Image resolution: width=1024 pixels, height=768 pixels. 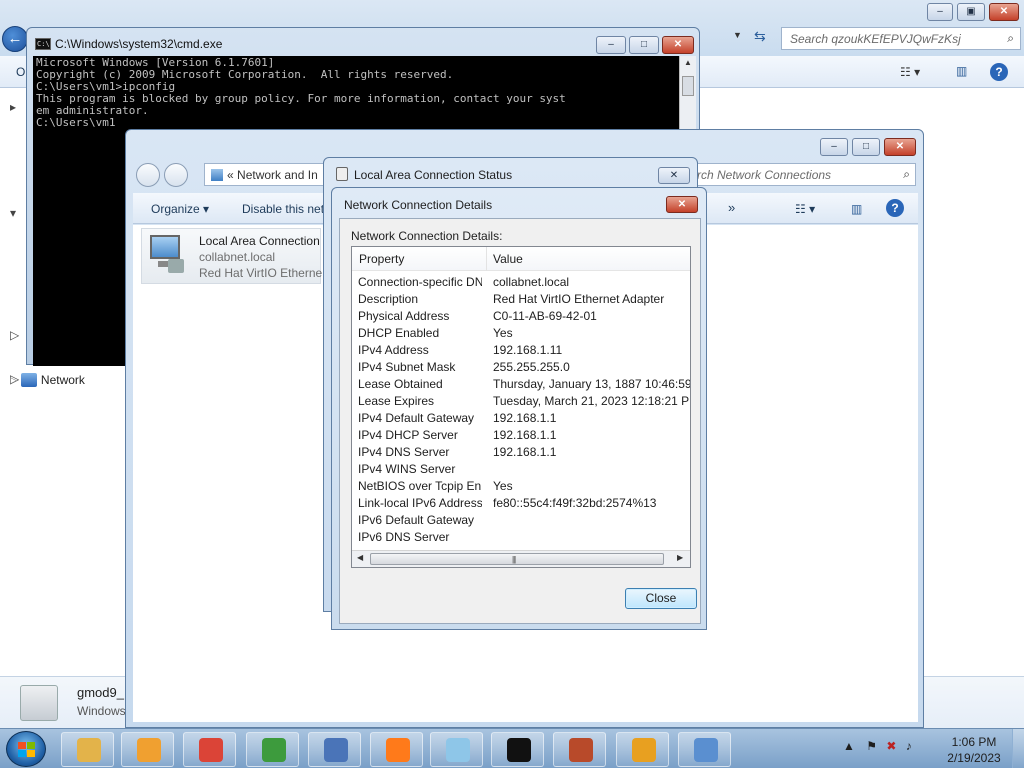 I want to click on netconn-close-button: ✕, so click(x=900, y=147).